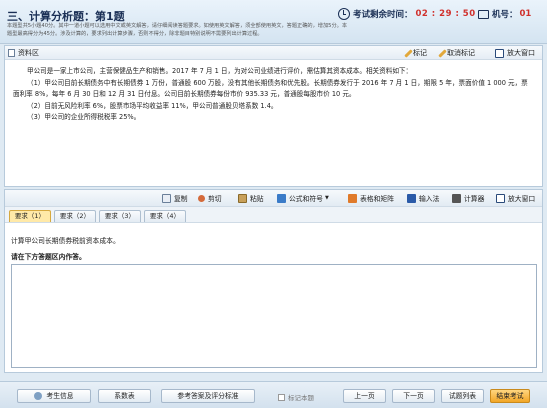 The image size is (547, 408). I want to click on table-label: 表格和矩阵, so click(377, 199).